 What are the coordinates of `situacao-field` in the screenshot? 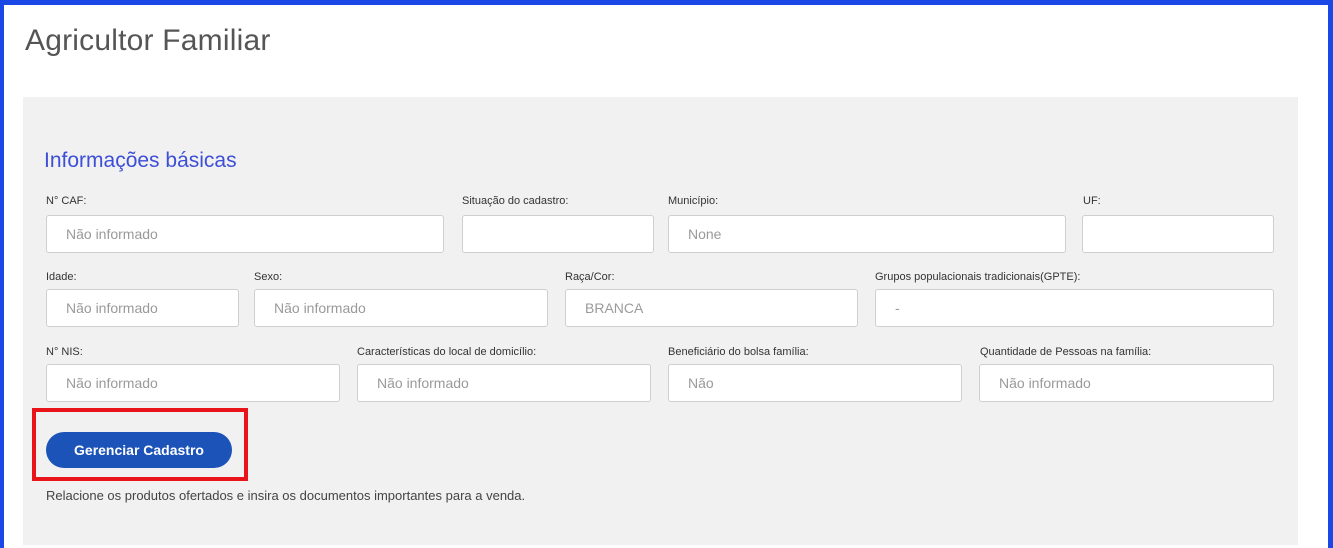 It's located at (558, 234).